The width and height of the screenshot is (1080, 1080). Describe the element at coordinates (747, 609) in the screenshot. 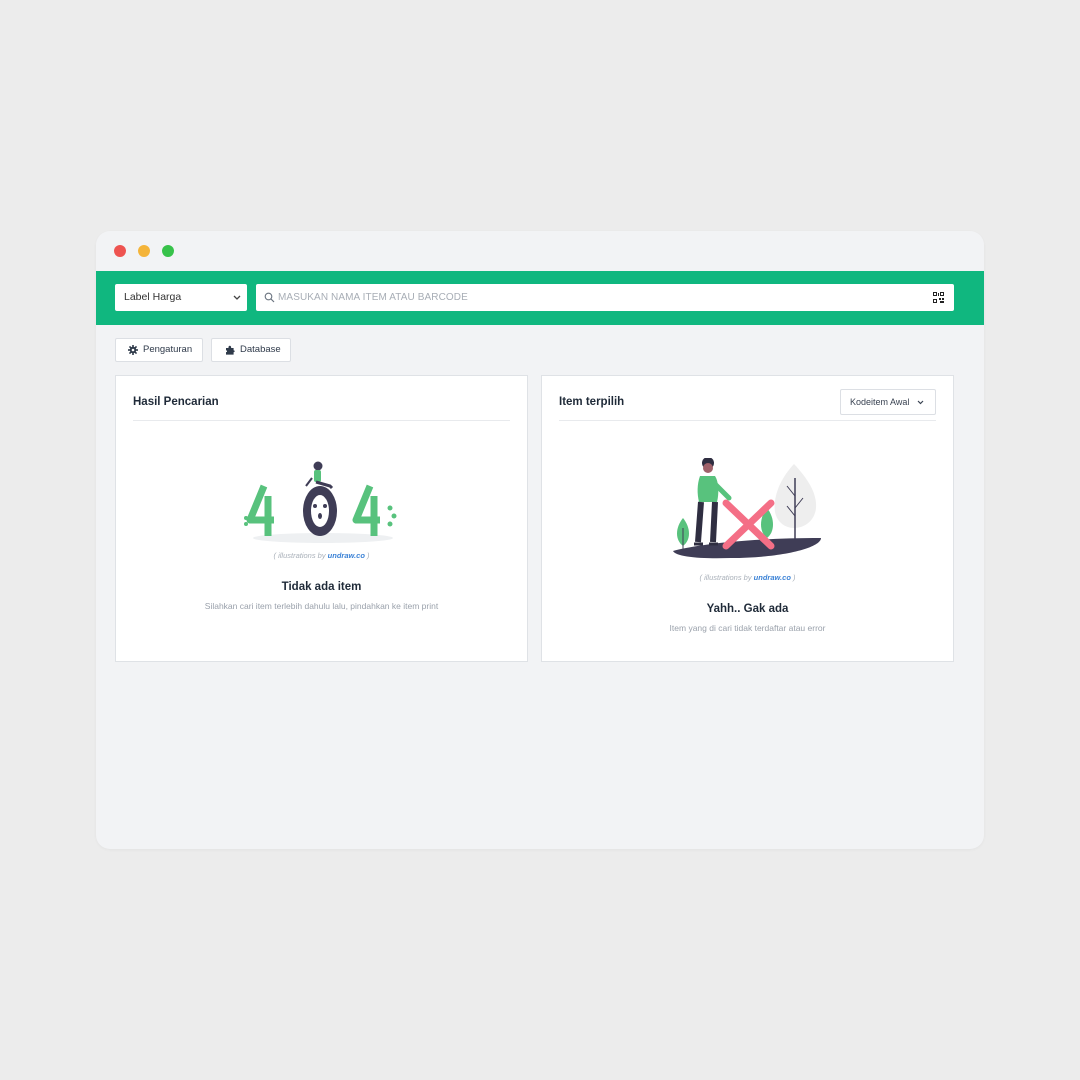

I see `empty-state-title: Yahh.. Gak ada` at that location.